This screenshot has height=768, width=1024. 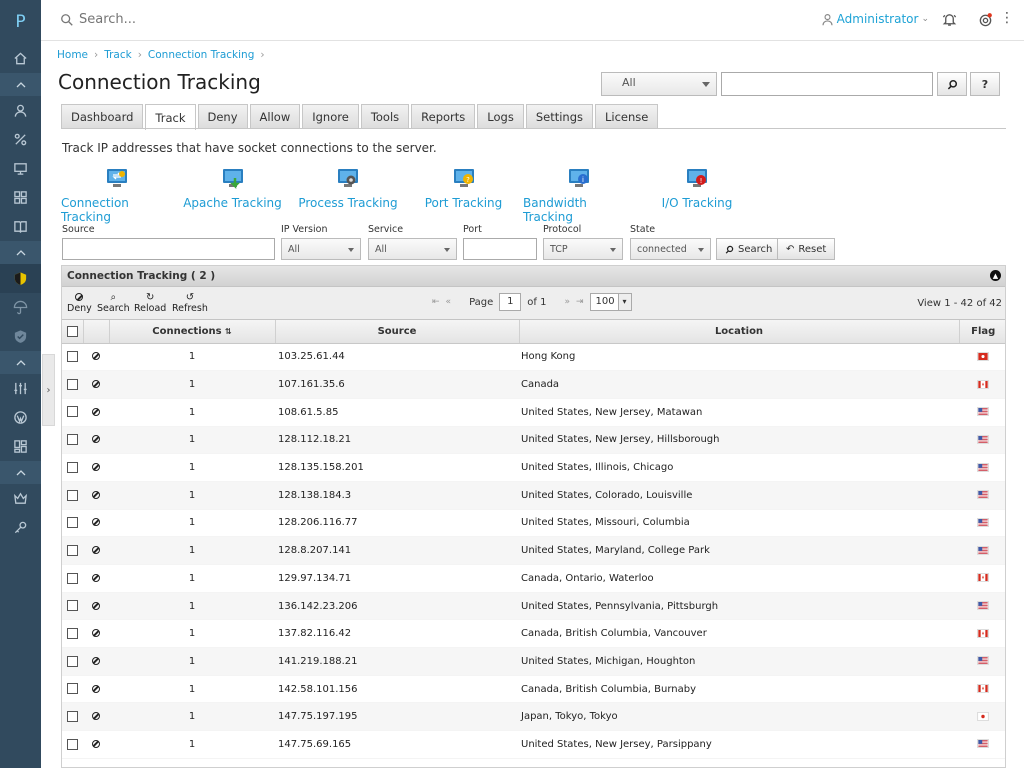 I want to click on tab-logs: Logs, so click(x=500, y=116).